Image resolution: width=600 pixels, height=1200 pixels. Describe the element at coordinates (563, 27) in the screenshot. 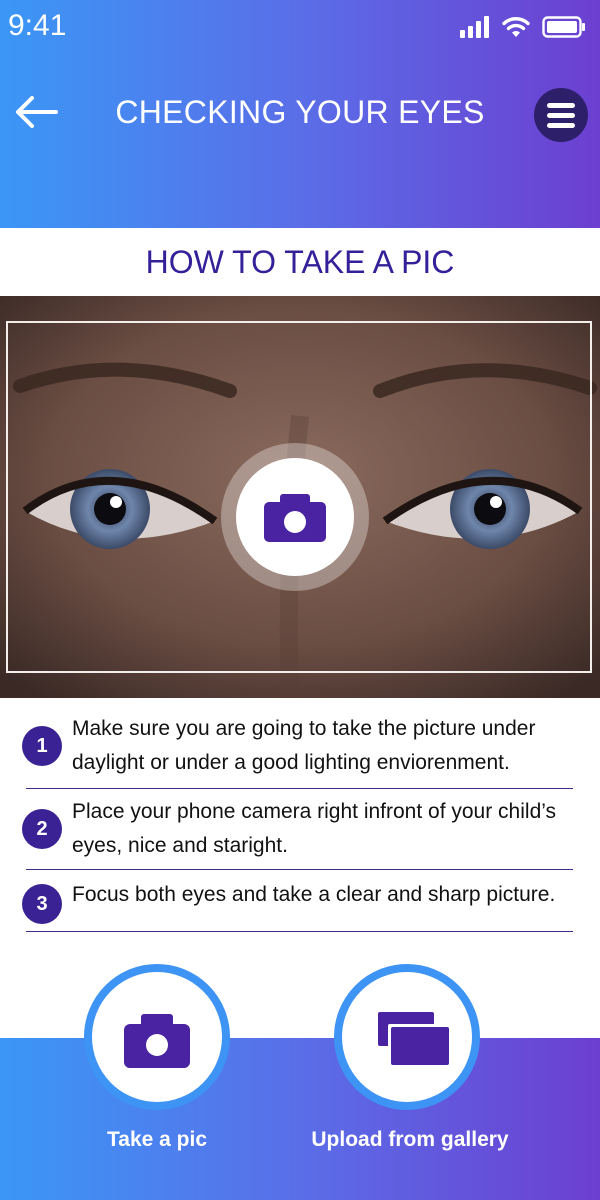

I see `battery-icon` at that location.